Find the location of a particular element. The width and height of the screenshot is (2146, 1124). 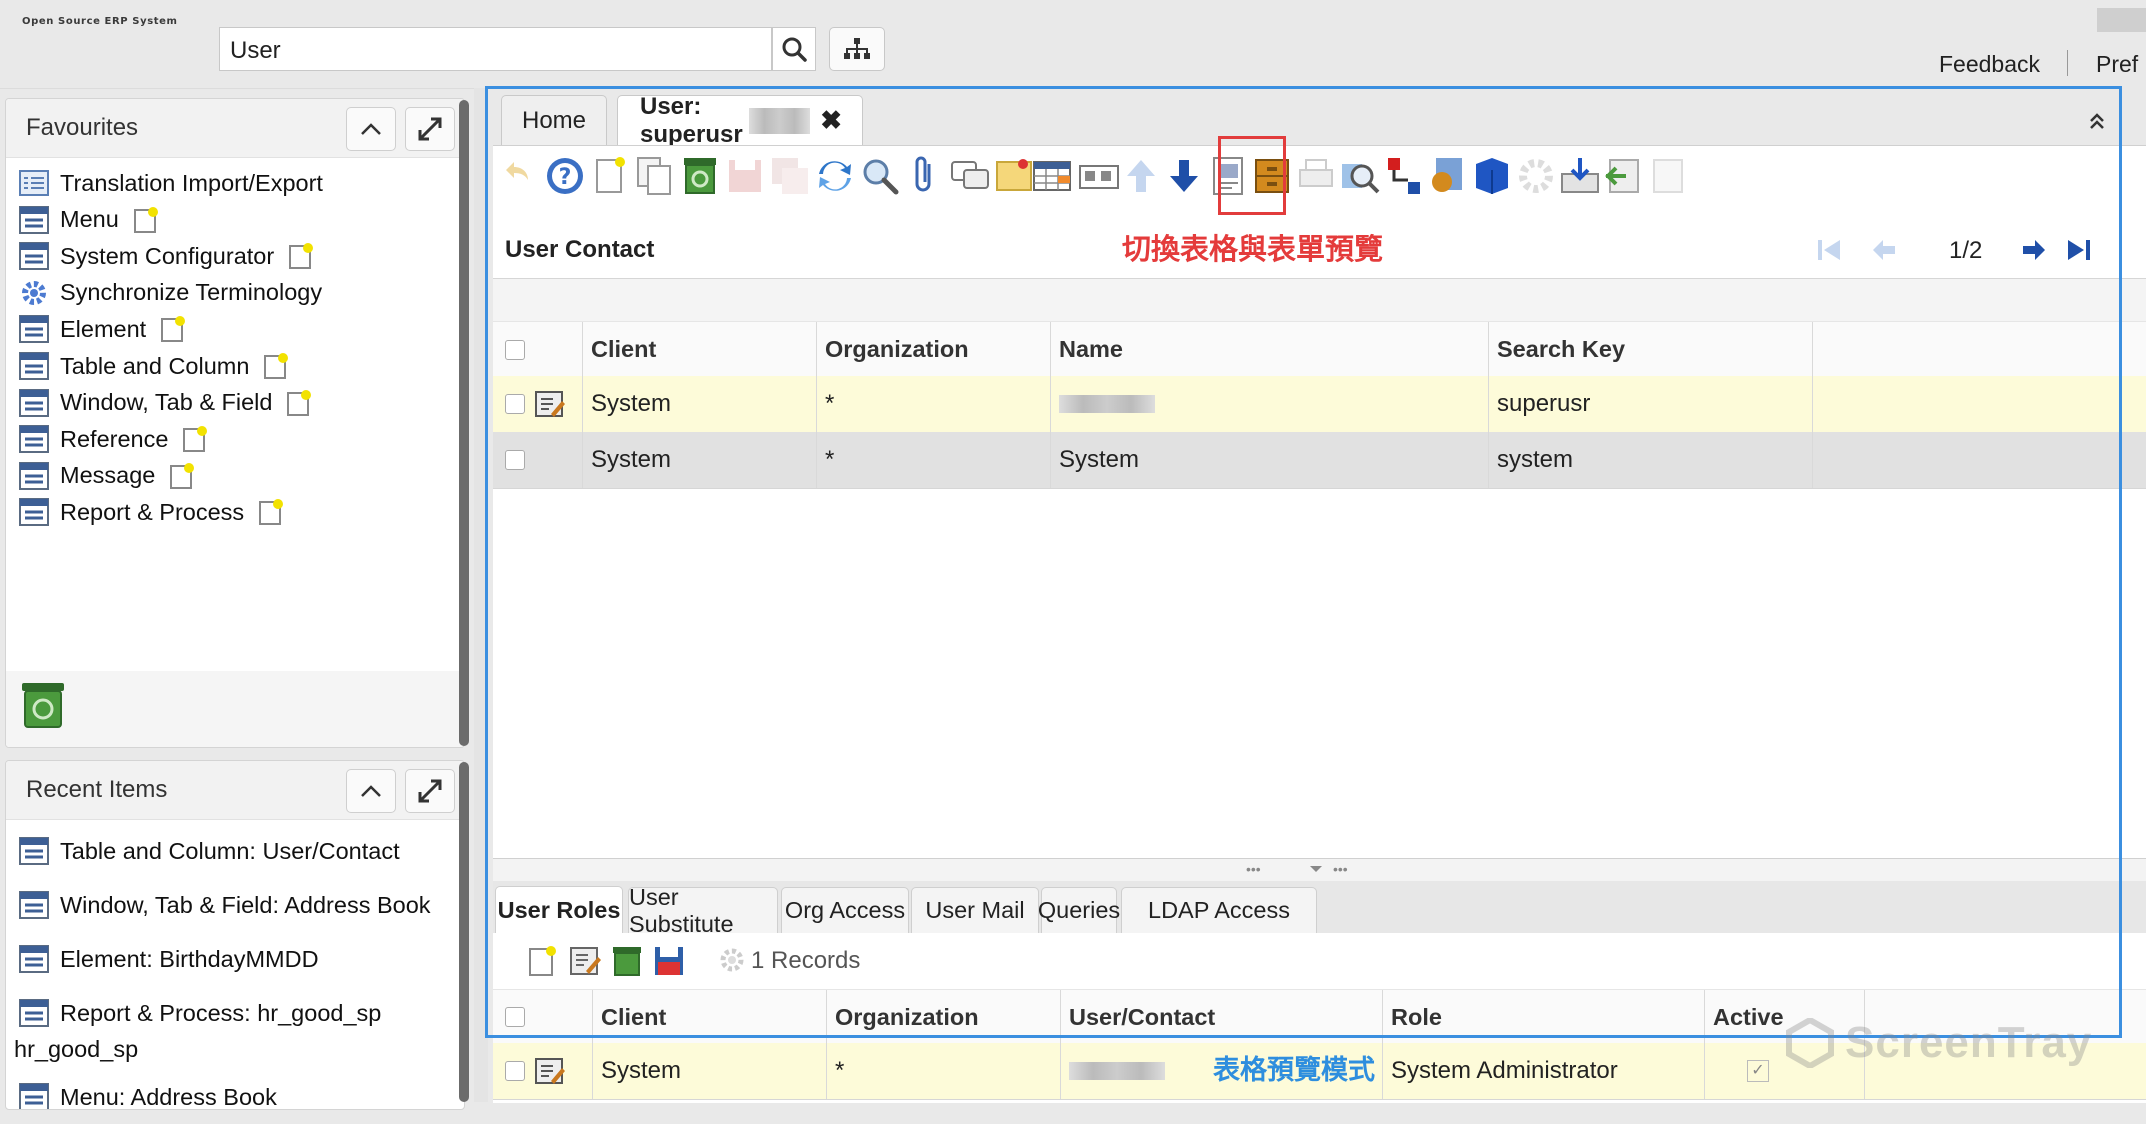

maximize-recent-button is located at coordinates (430, 791).